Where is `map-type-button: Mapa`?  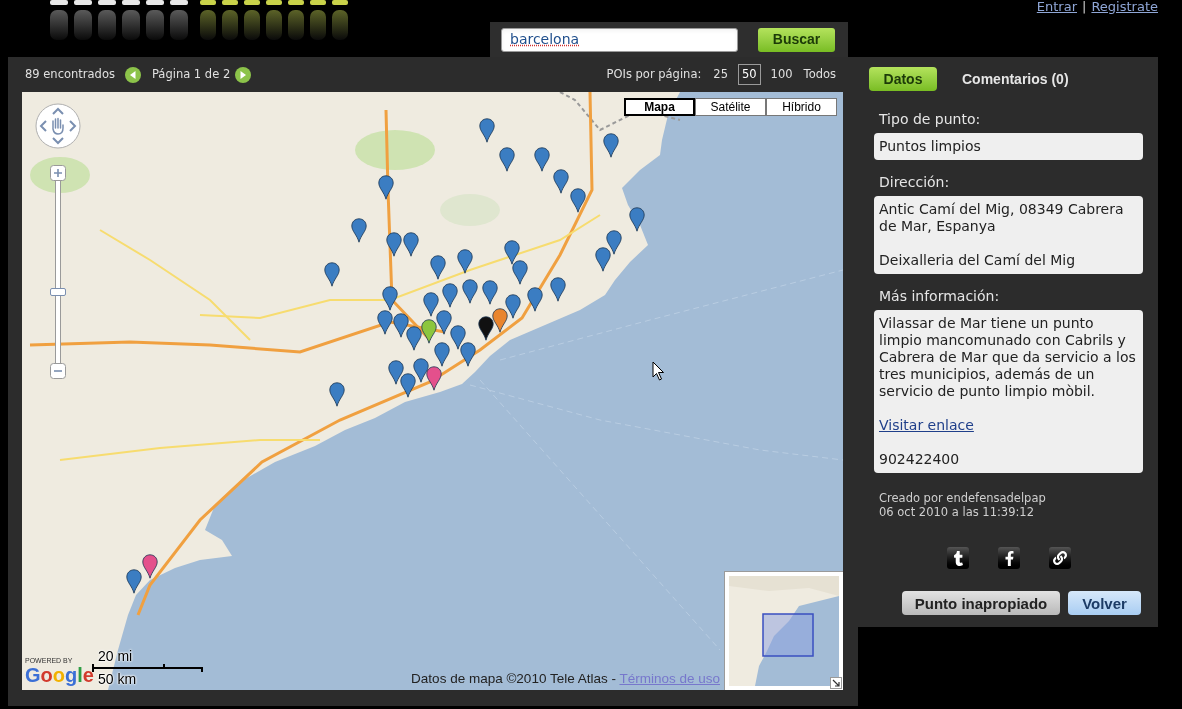 map-type-button: Mapa is located at coordinates (659, 107).